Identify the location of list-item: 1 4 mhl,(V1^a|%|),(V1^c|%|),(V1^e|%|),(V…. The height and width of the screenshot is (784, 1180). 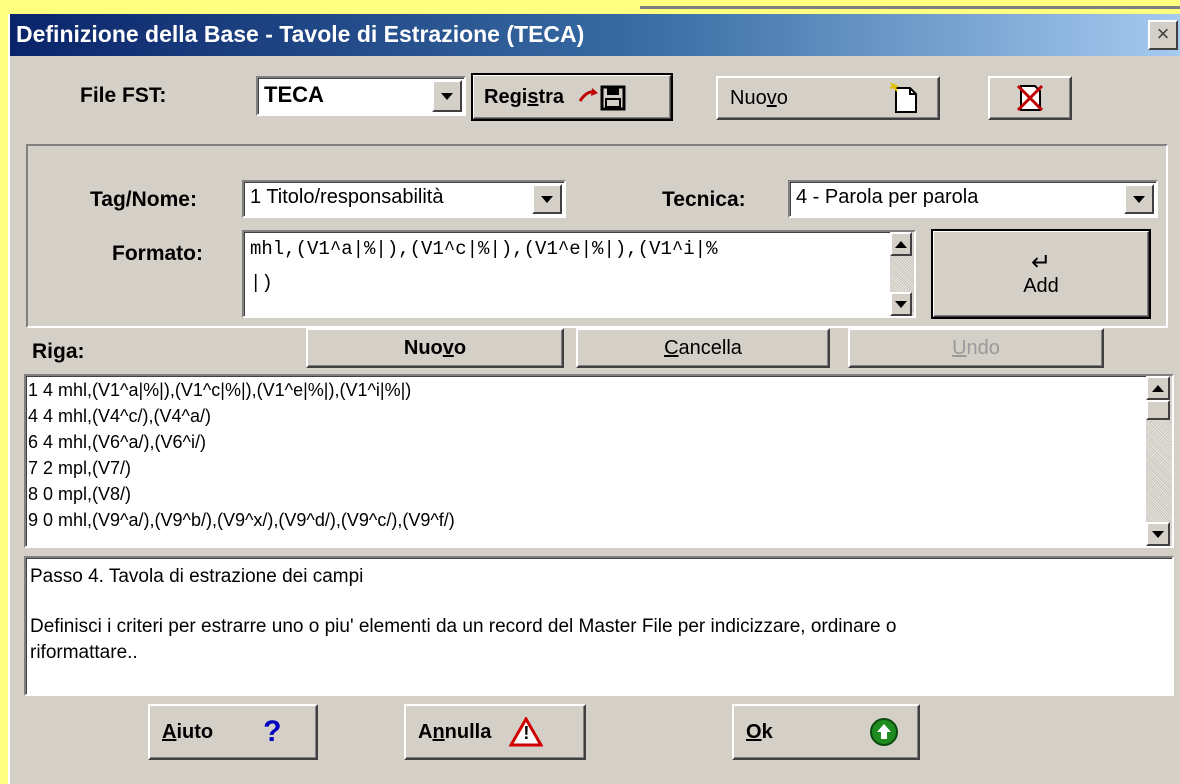
(219, 390).